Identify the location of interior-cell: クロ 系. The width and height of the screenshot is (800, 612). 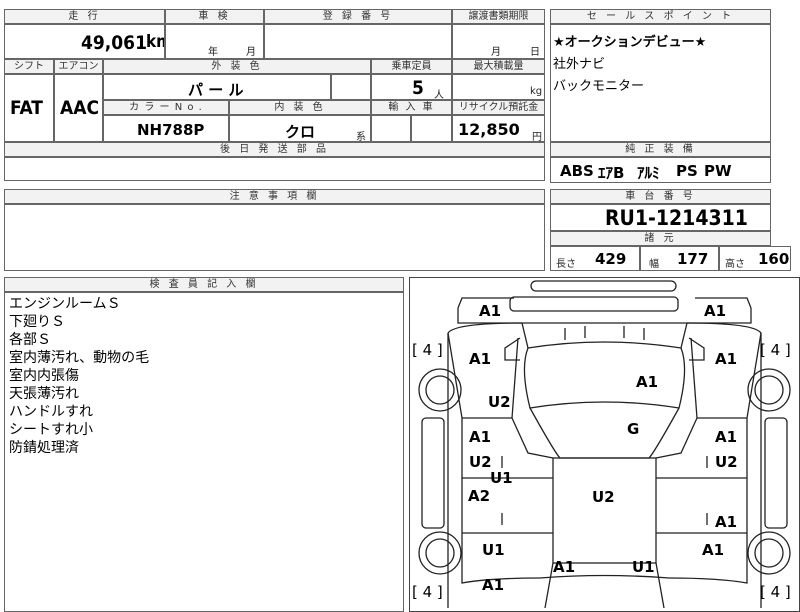
(300, 128).